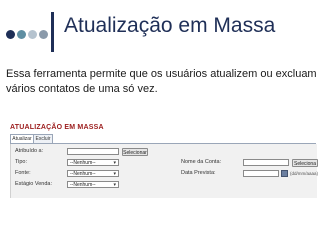  Describe the element at coordinates (83, 185) in the screenshot. I see `sales-stage-select-value: --Nenhum--` at that location.